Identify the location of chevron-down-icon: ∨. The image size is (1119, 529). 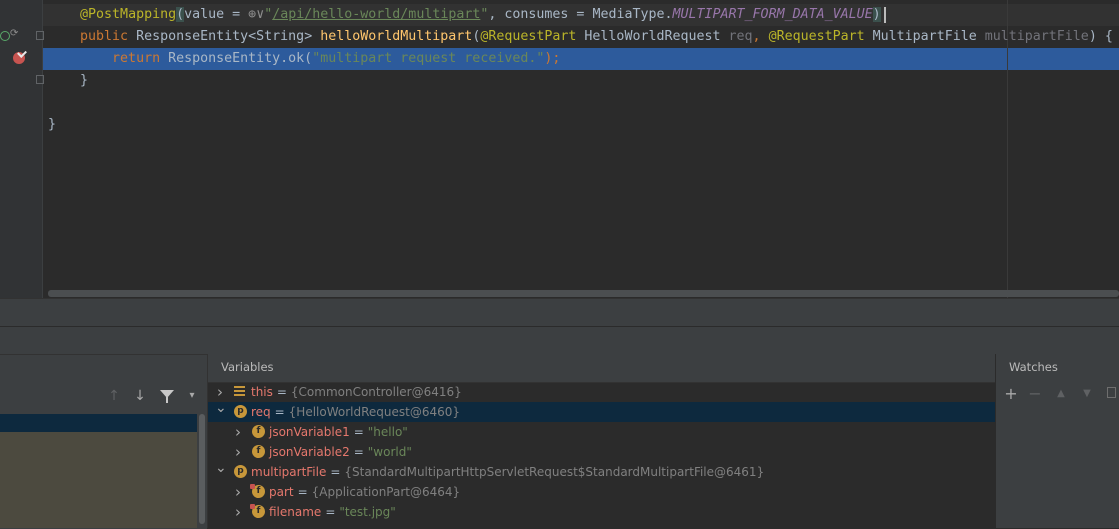
(260, 14).